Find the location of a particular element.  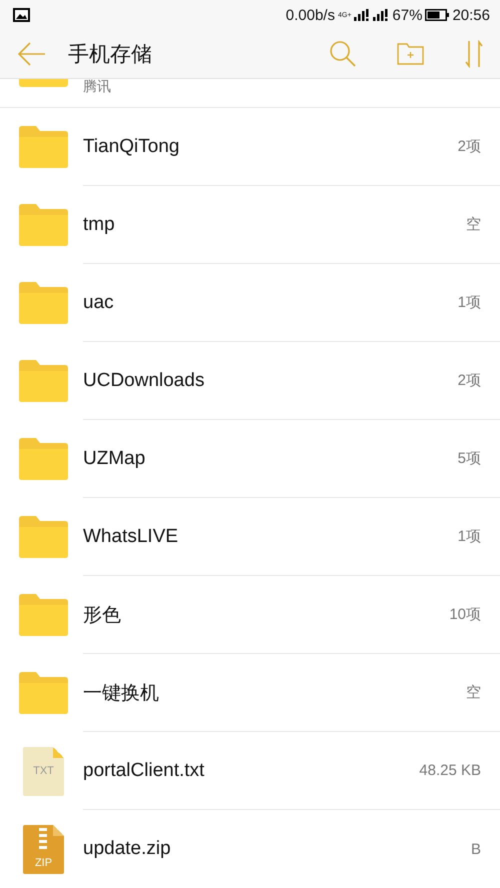

file-name: uac is located at coordinates (99, 303).